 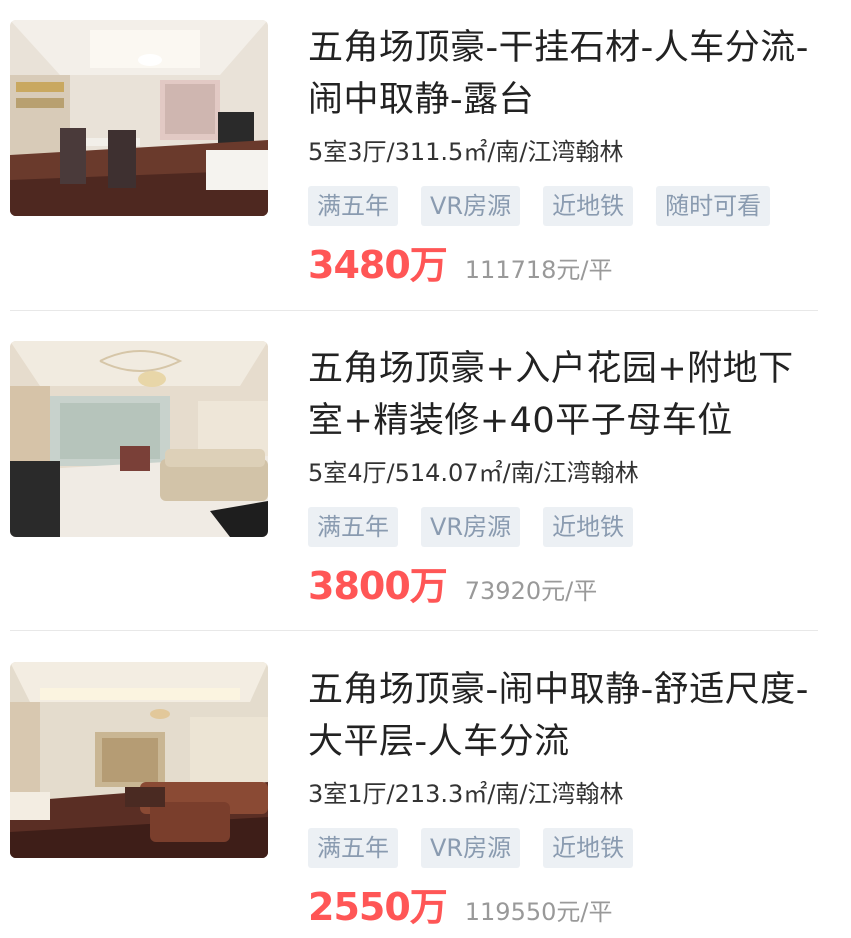 I want to click on listing-title: 五角场顶豪+入户花园+附地下室+精装修+40平子母车位, so click(x=568, y=395).